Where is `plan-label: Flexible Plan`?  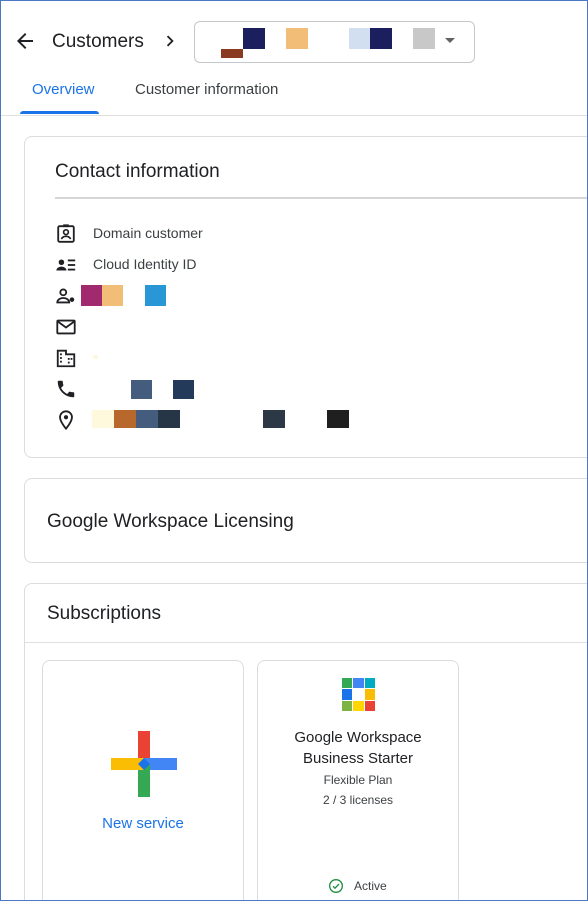
plan-label: Flexible Plan is located at coordinates (358, 780).